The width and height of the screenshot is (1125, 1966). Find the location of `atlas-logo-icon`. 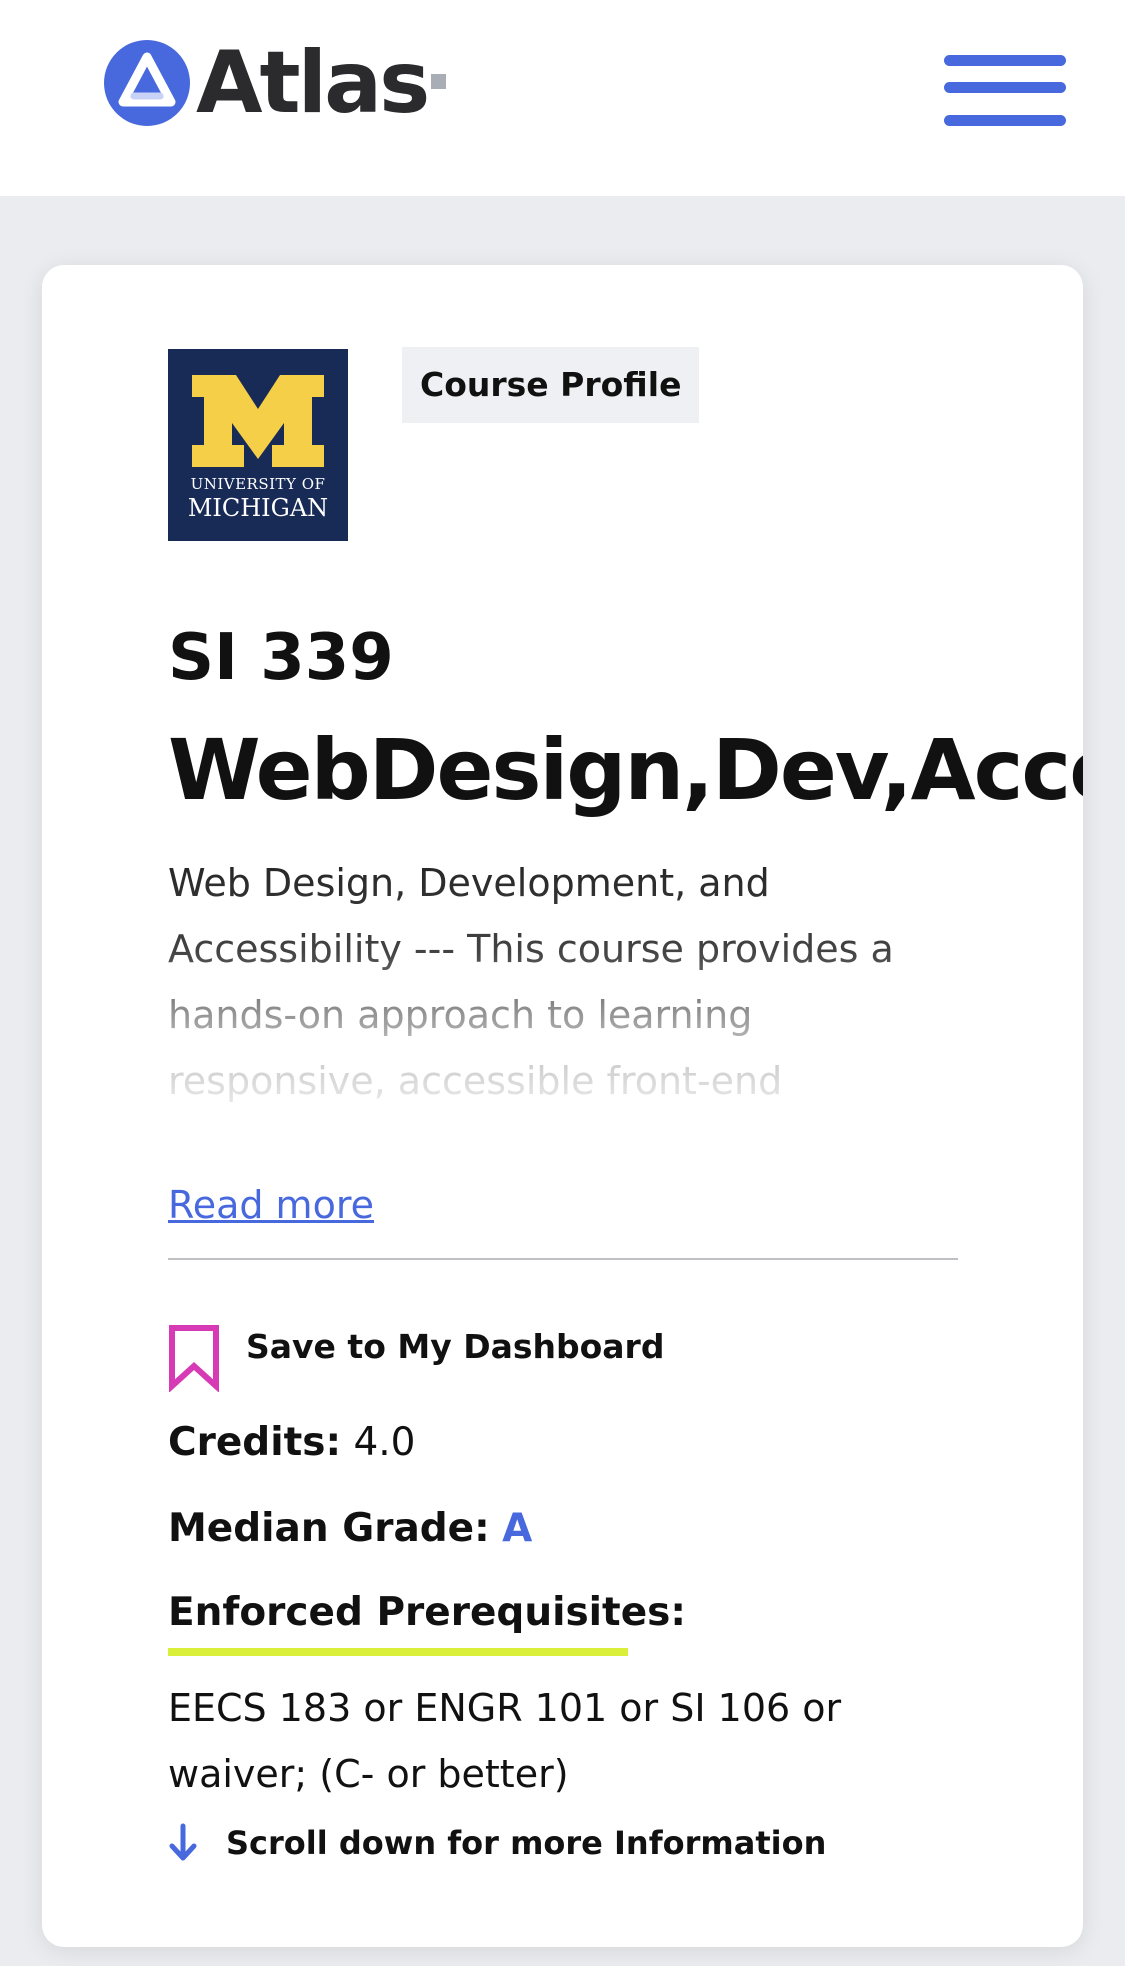

atlas-logo-icon is located at coordinates (147, 83).